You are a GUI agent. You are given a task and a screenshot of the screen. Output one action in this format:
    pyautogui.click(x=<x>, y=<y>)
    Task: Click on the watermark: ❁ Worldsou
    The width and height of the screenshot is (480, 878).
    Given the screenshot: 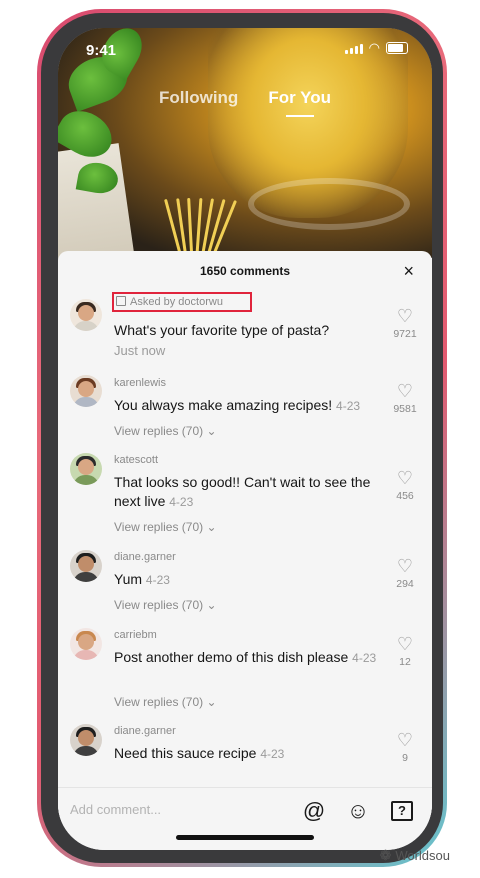 What is the action you would take?
    pyautogui.click(x=415, y=855)
    